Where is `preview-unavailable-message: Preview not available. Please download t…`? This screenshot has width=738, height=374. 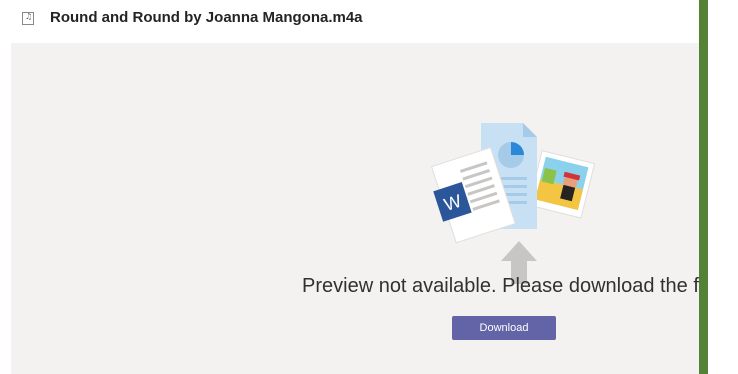 preview-unavailable-message: Preview not available. Please download t… is located at coordinates (500, 286).